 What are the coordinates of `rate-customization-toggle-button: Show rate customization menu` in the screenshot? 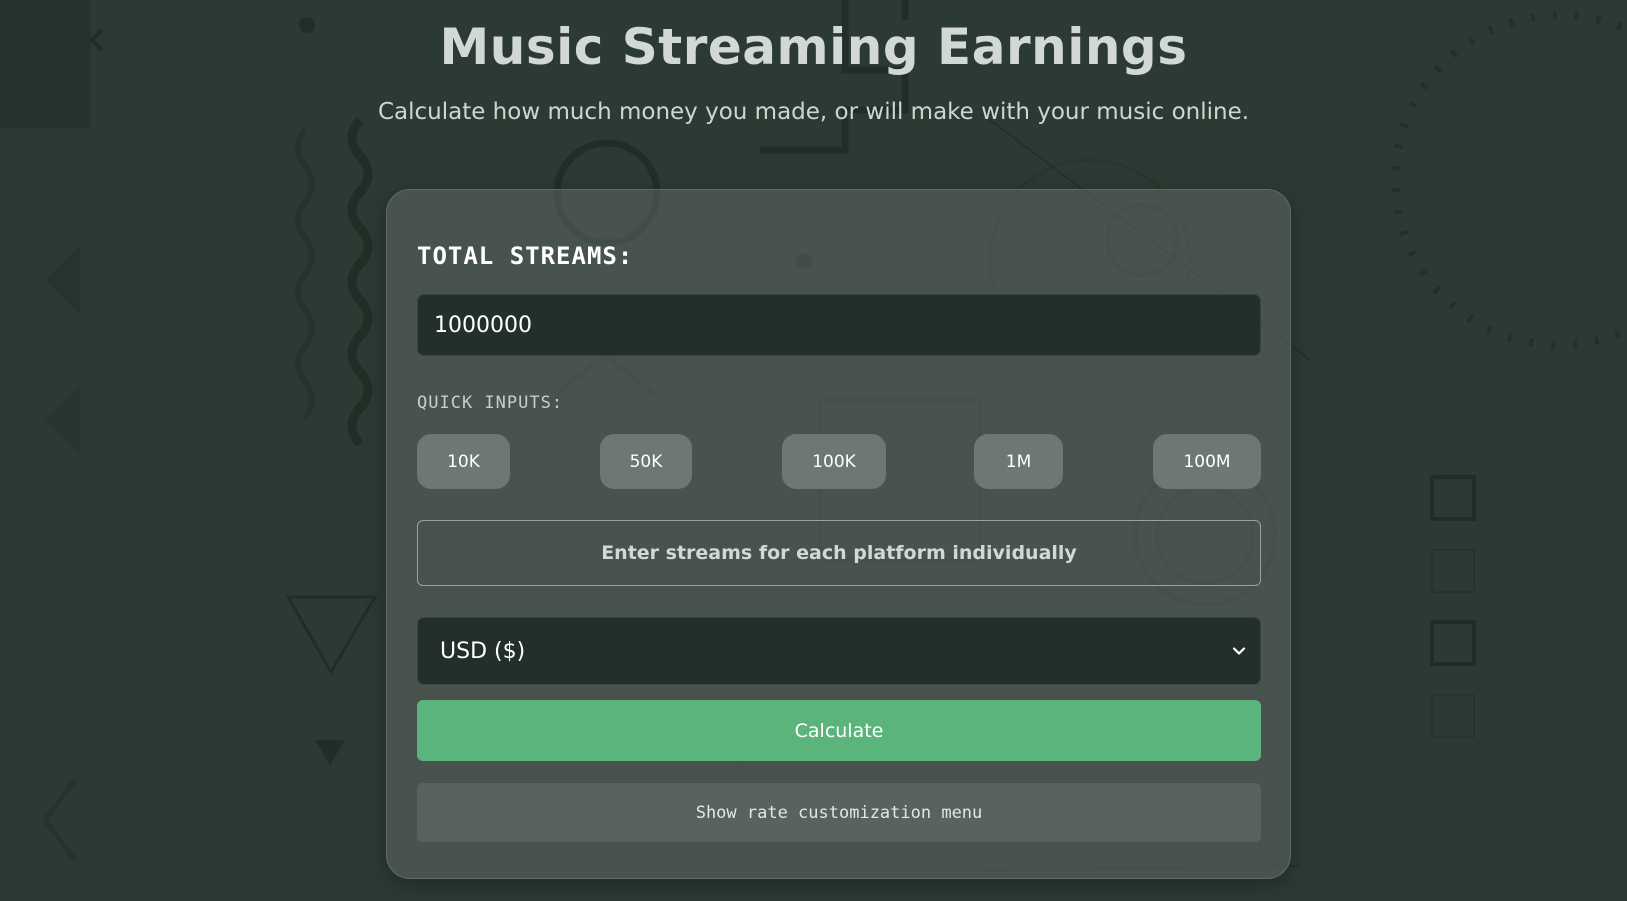 It's located at (839, 812).